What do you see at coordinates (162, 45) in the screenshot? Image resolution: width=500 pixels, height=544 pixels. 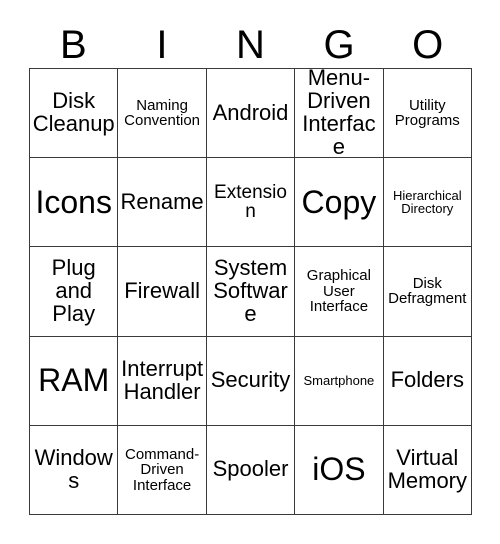 I see `header-letter-i: I` at bounding box center [162, 45].